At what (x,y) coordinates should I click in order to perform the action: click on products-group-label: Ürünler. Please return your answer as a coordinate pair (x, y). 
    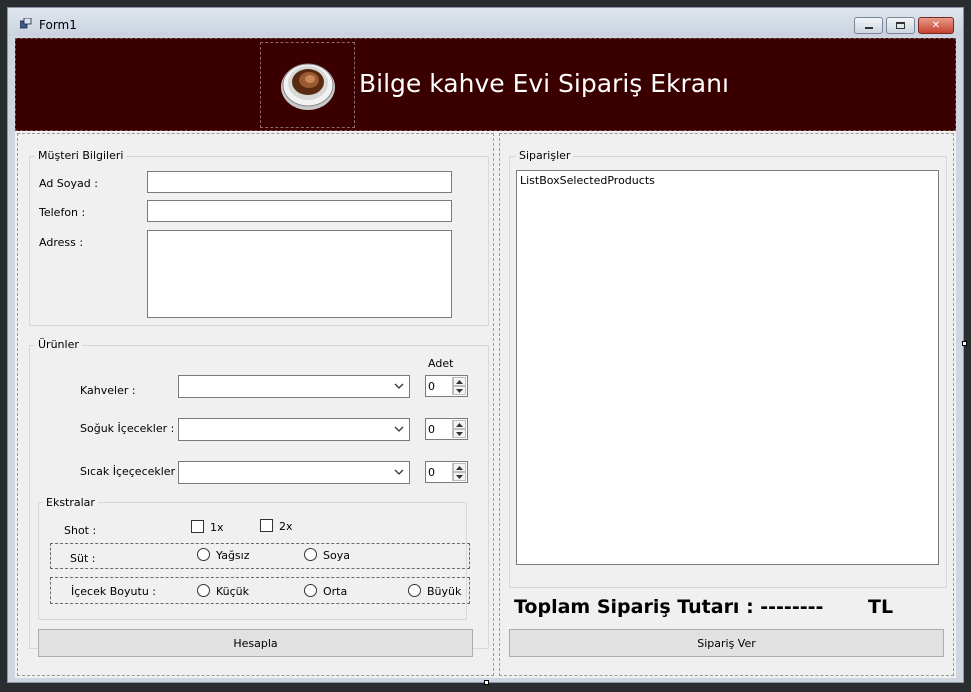
    Looking at the image, I should click on (58, 344).